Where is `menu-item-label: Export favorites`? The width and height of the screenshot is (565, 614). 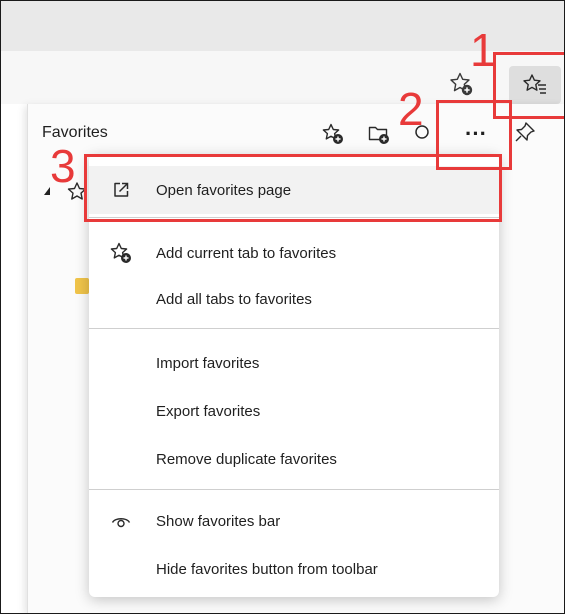 menu-item-label: Export favorites is located at coordinates (208, 411).